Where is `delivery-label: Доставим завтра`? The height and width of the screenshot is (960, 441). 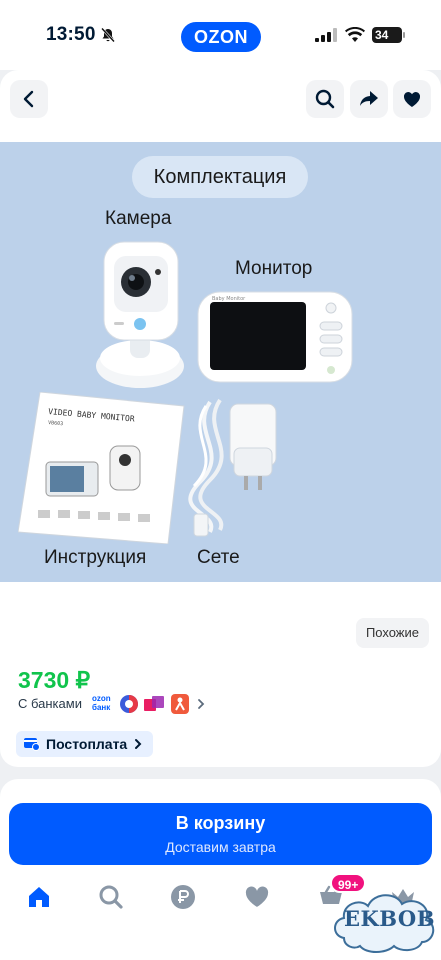 delivery-label: Доставим завтра is located at coordinates (220, 847).